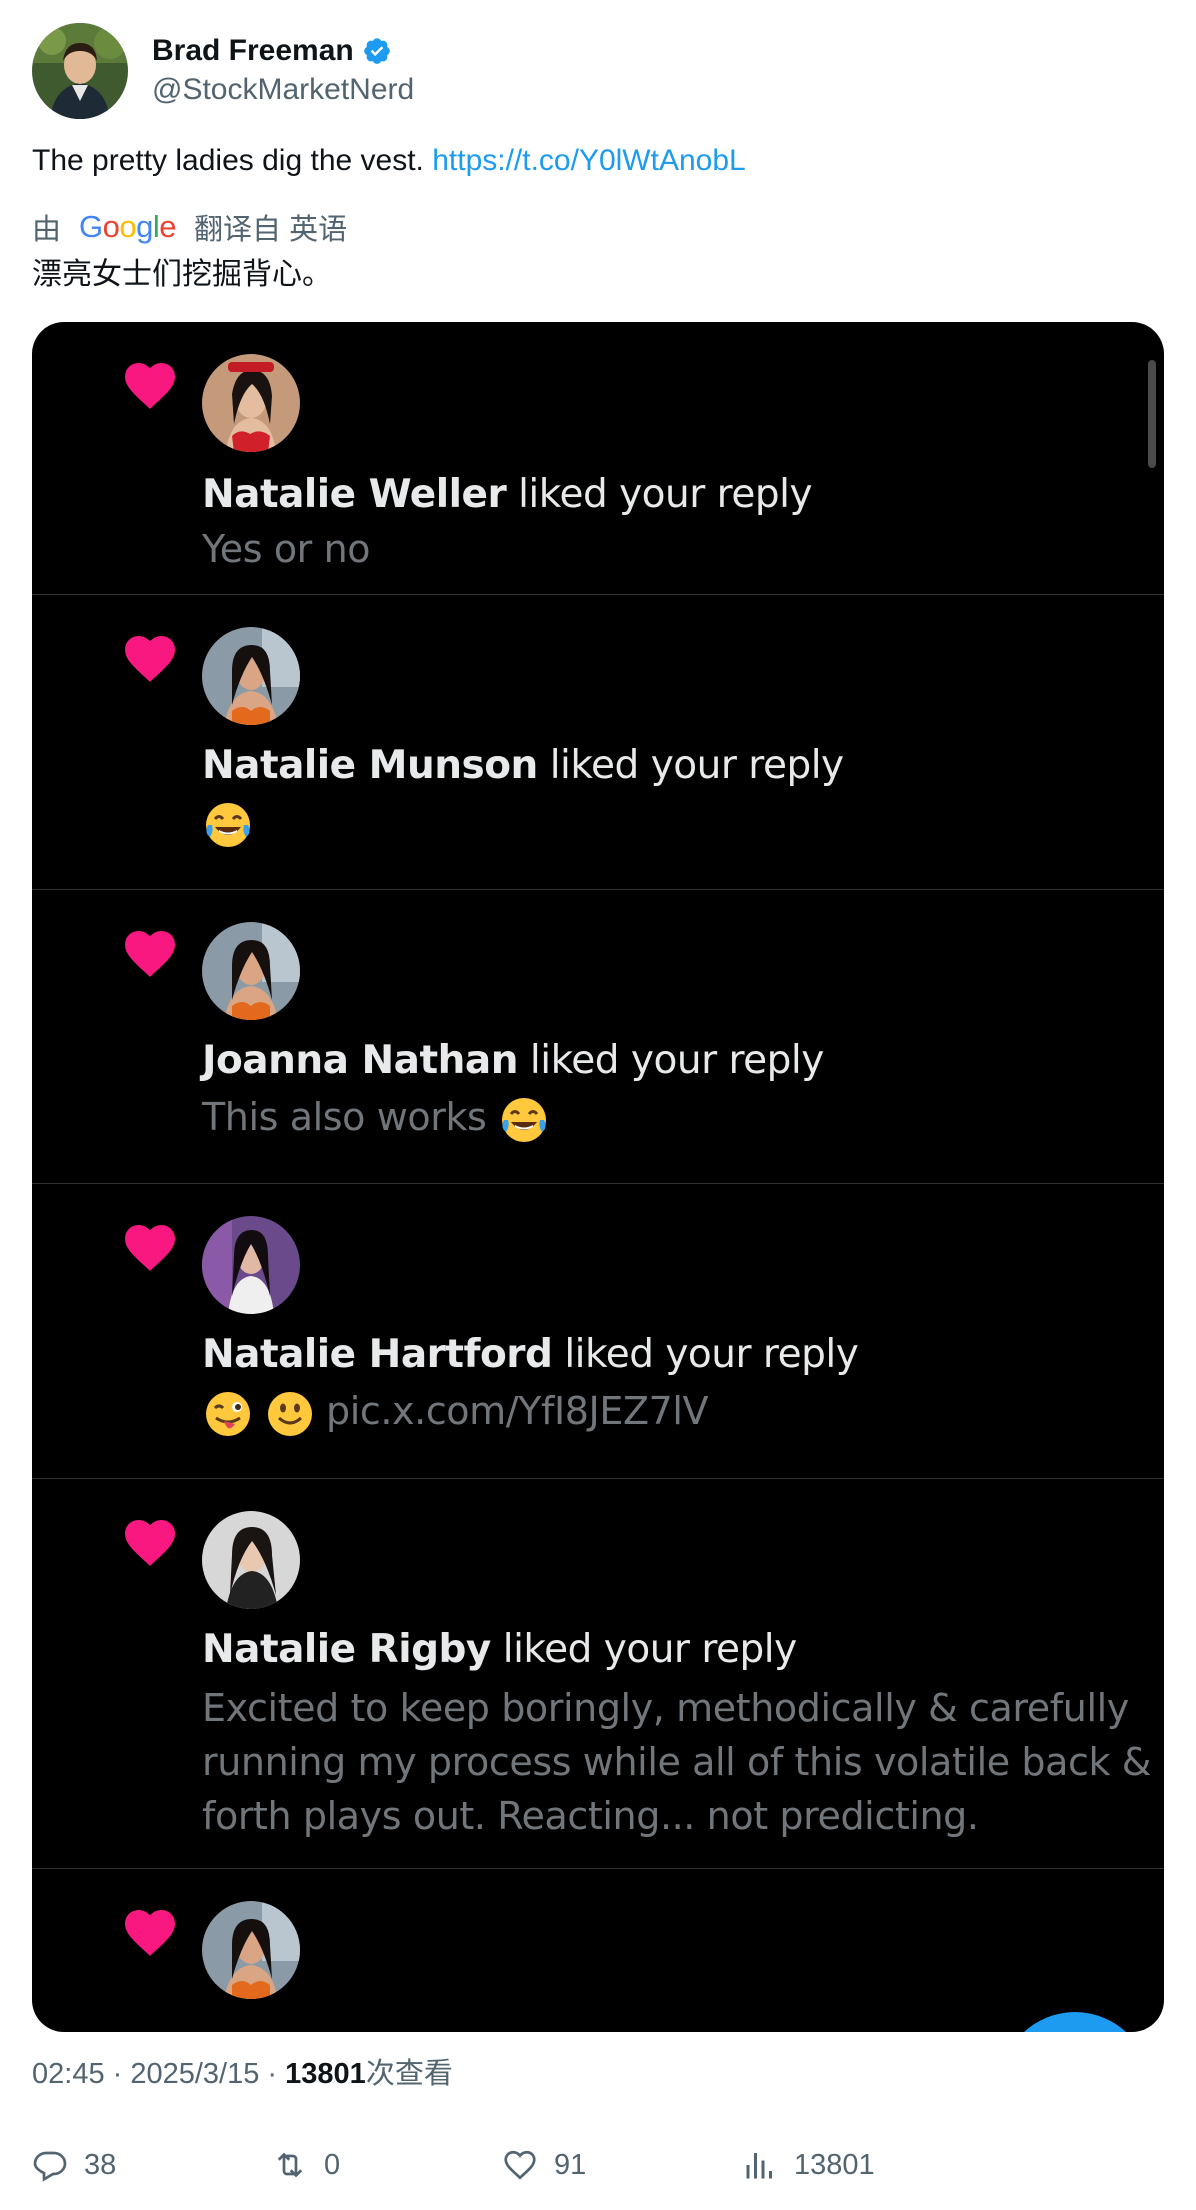 The width and height of the screenshot is (1196, 2210). What do you see at coordinates (80, 71) in the screenshot?
I see `author-avatar` at bounding box center [80, 71].